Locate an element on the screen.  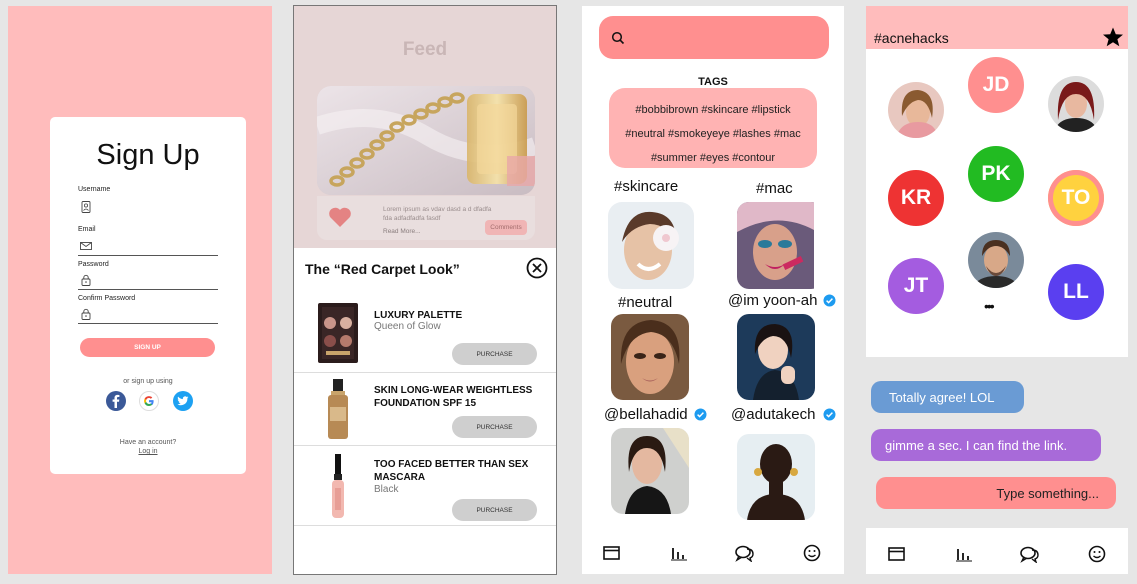
have-account-text: Have an account? is located at coordinates (148, 442).